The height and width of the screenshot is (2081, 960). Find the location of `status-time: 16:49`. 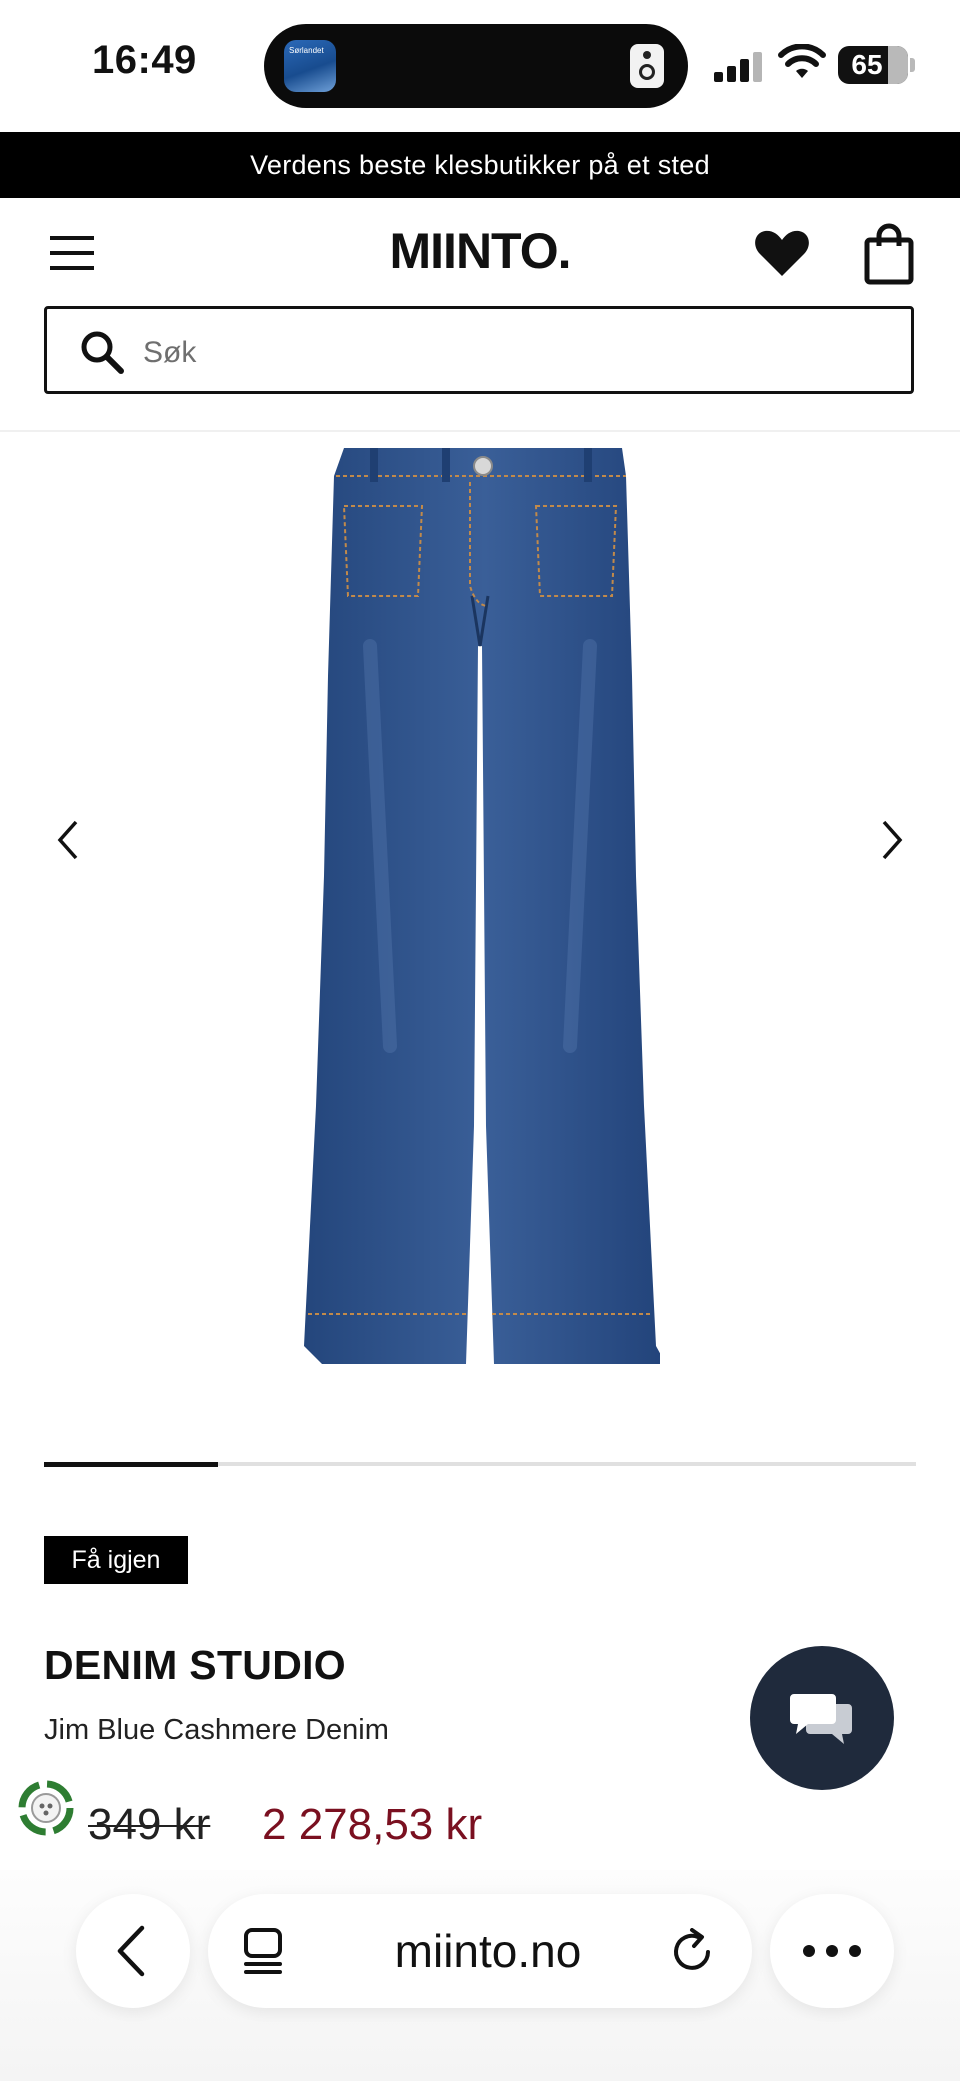

status-time: 16:49 is located at coordinates (144, 60).